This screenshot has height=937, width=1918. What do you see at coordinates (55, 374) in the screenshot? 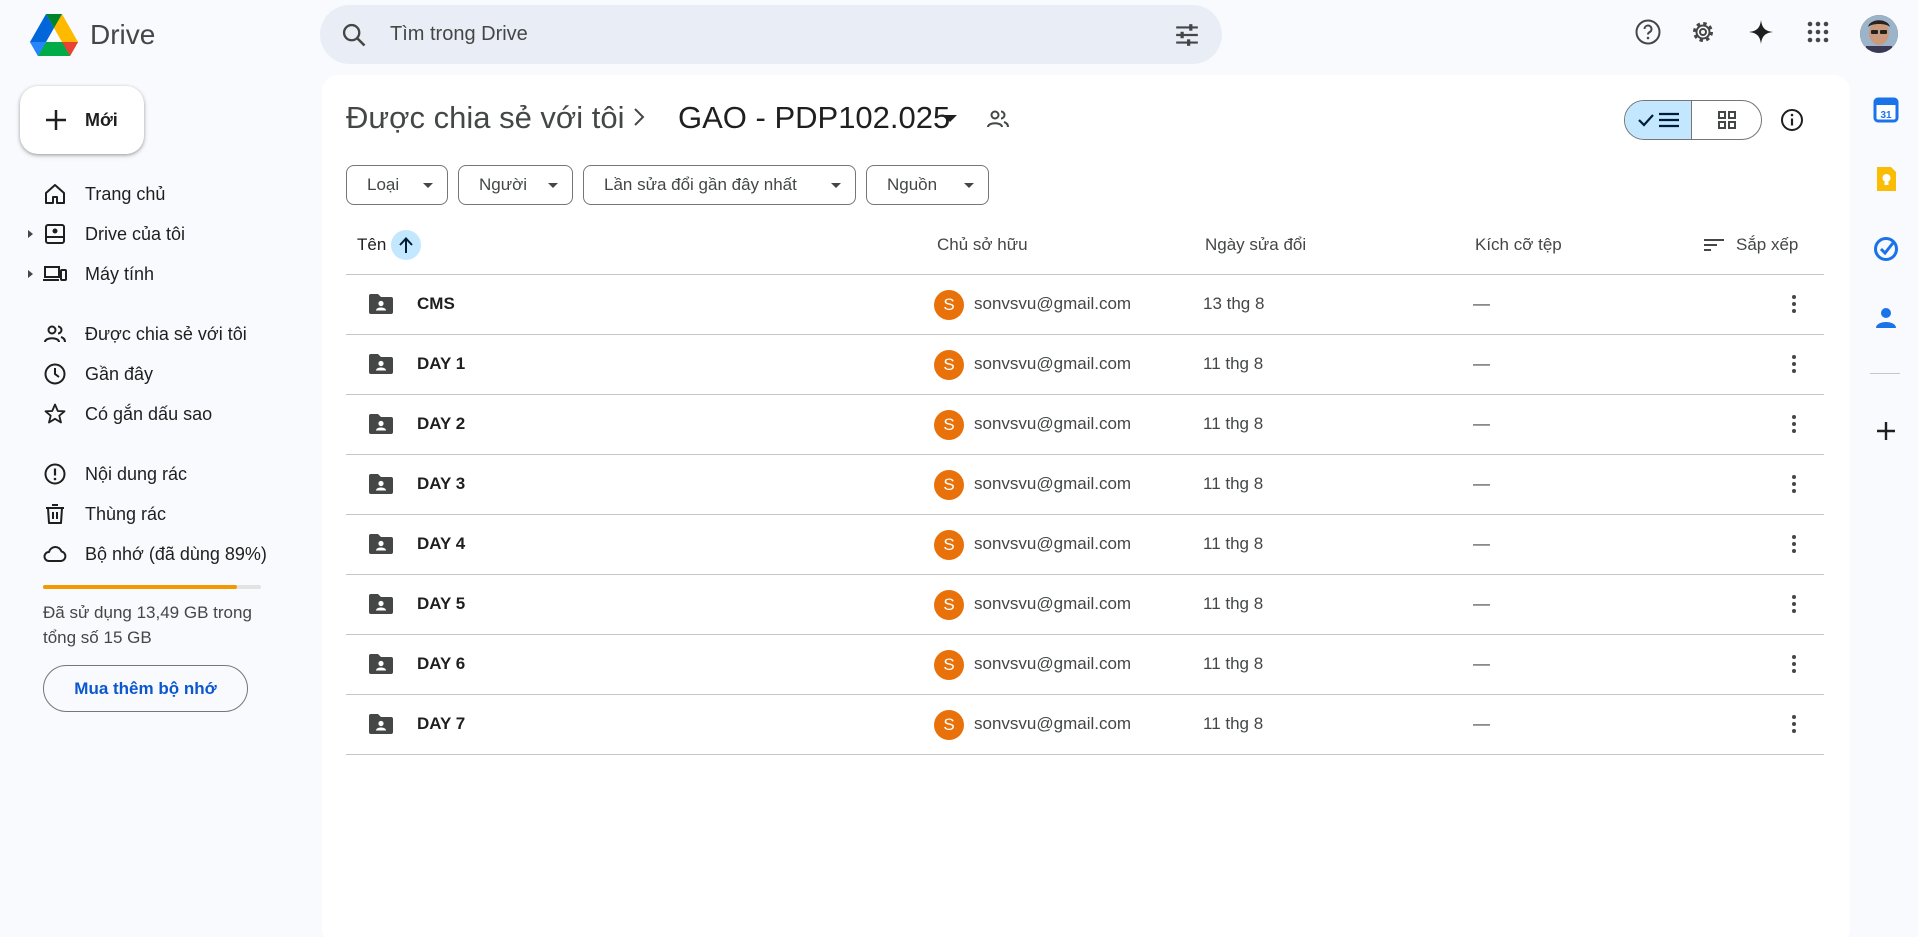
I see `clock-icon` at bounding box center [55, 374].